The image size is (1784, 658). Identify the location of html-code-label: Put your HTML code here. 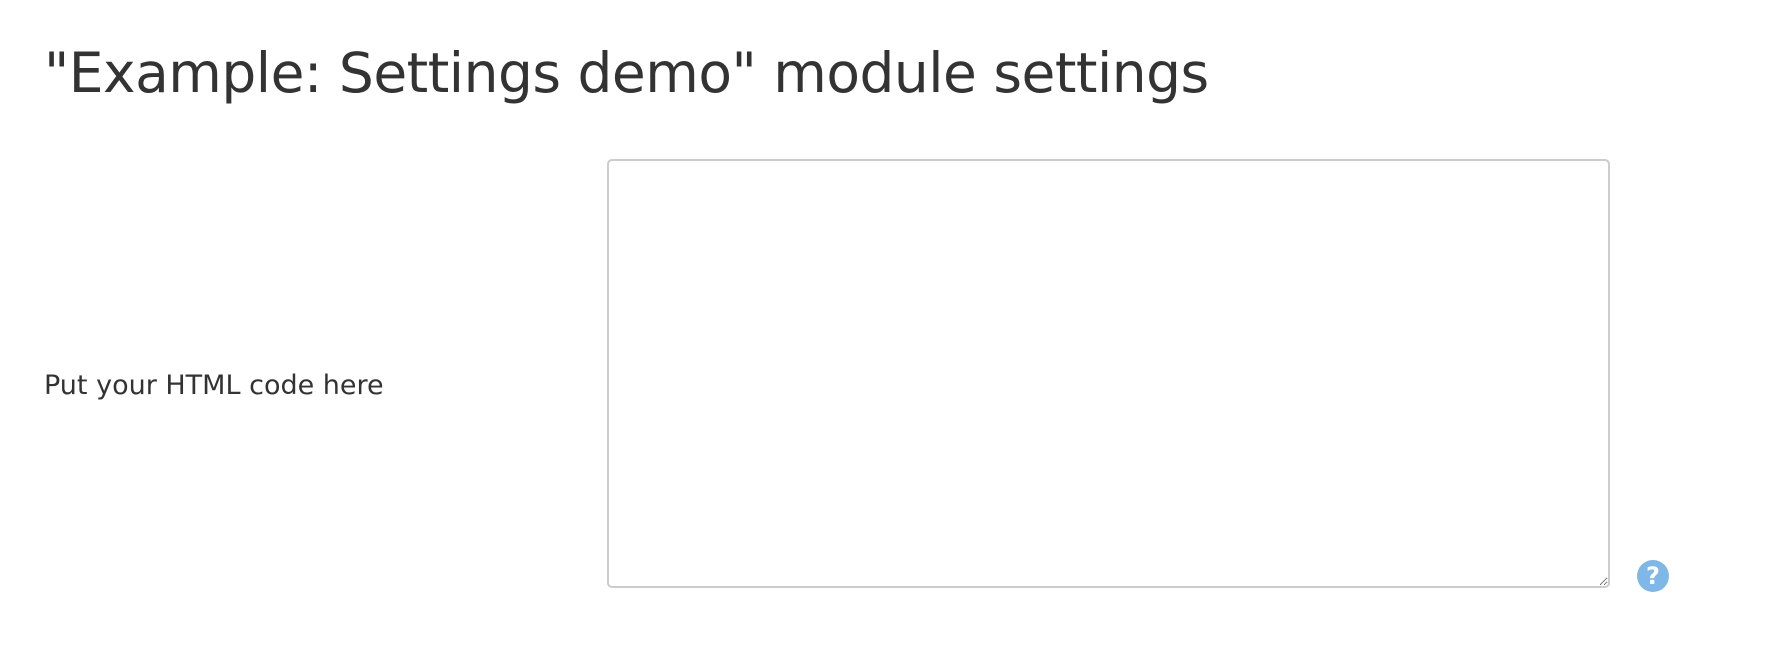
(214, 385).